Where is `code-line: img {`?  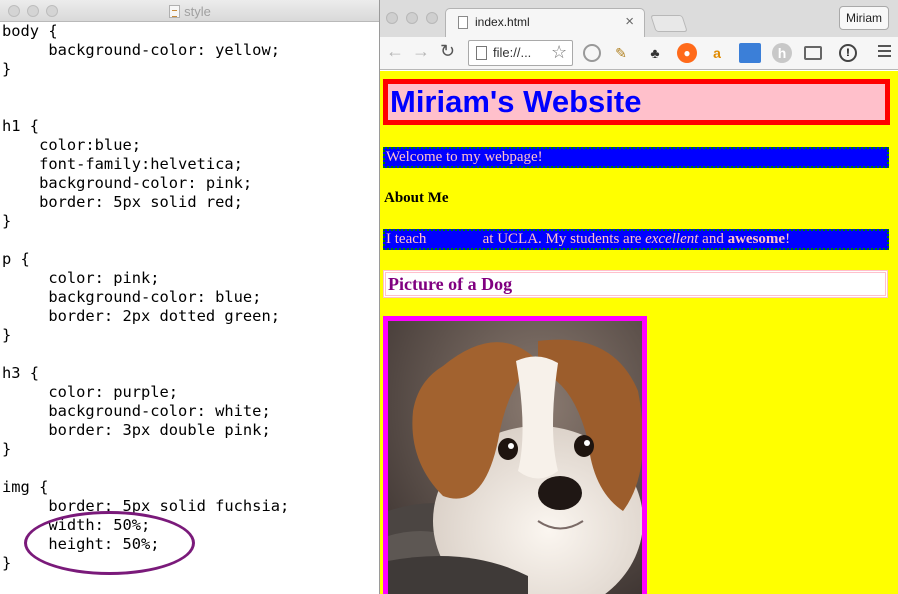
code-line: img { is located at coordinates (25, 487).